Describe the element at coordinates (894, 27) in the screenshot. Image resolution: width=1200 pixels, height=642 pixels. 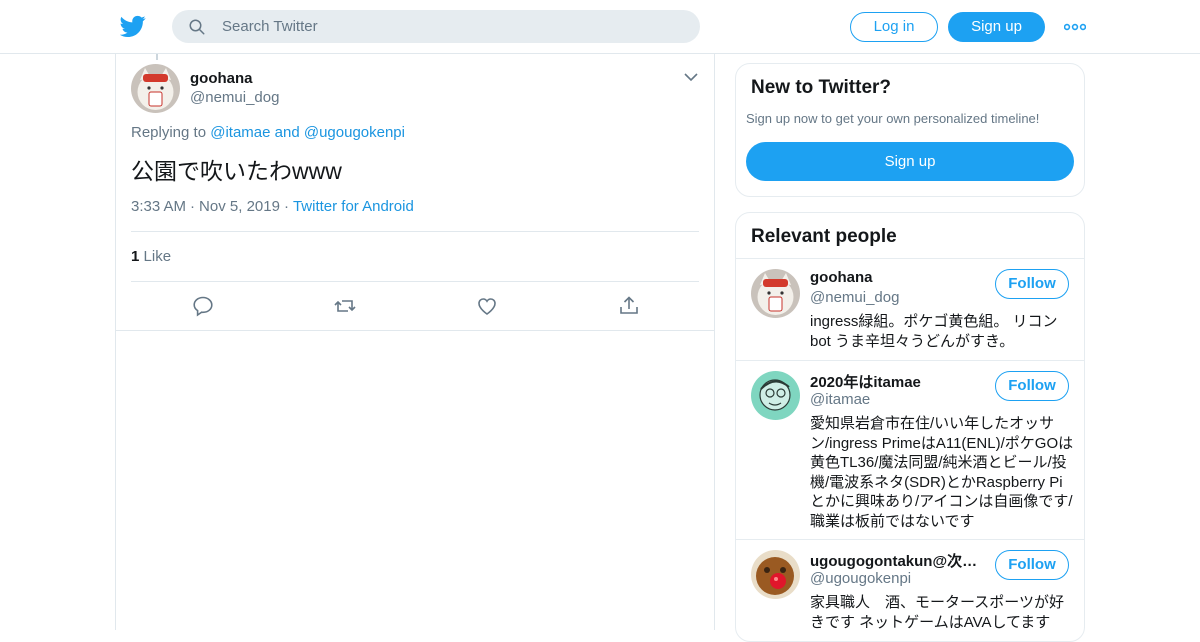
I see `login-button: Log in` at that location.